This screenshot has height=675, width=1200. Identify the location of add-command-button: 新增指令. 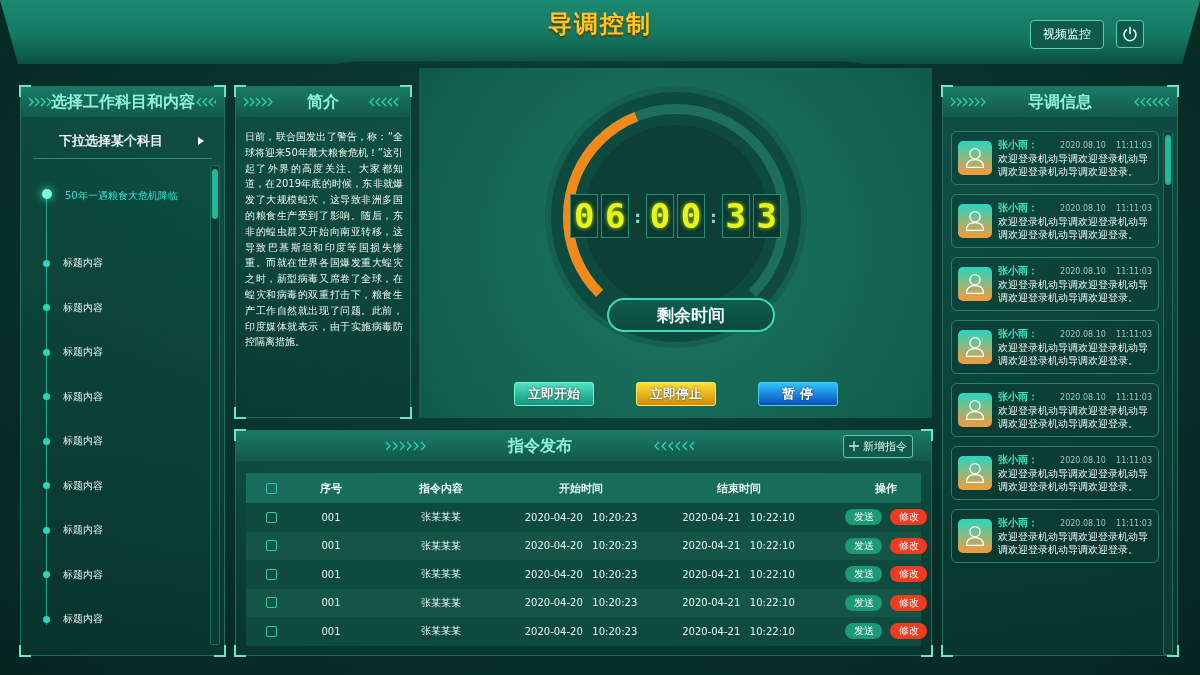
(878, 446).